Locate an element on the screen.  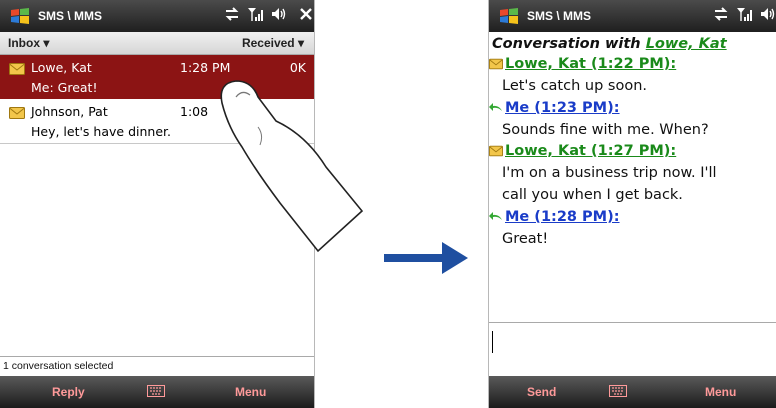
selection-status: 1 conversation selected is located at coordinates (157, 365).